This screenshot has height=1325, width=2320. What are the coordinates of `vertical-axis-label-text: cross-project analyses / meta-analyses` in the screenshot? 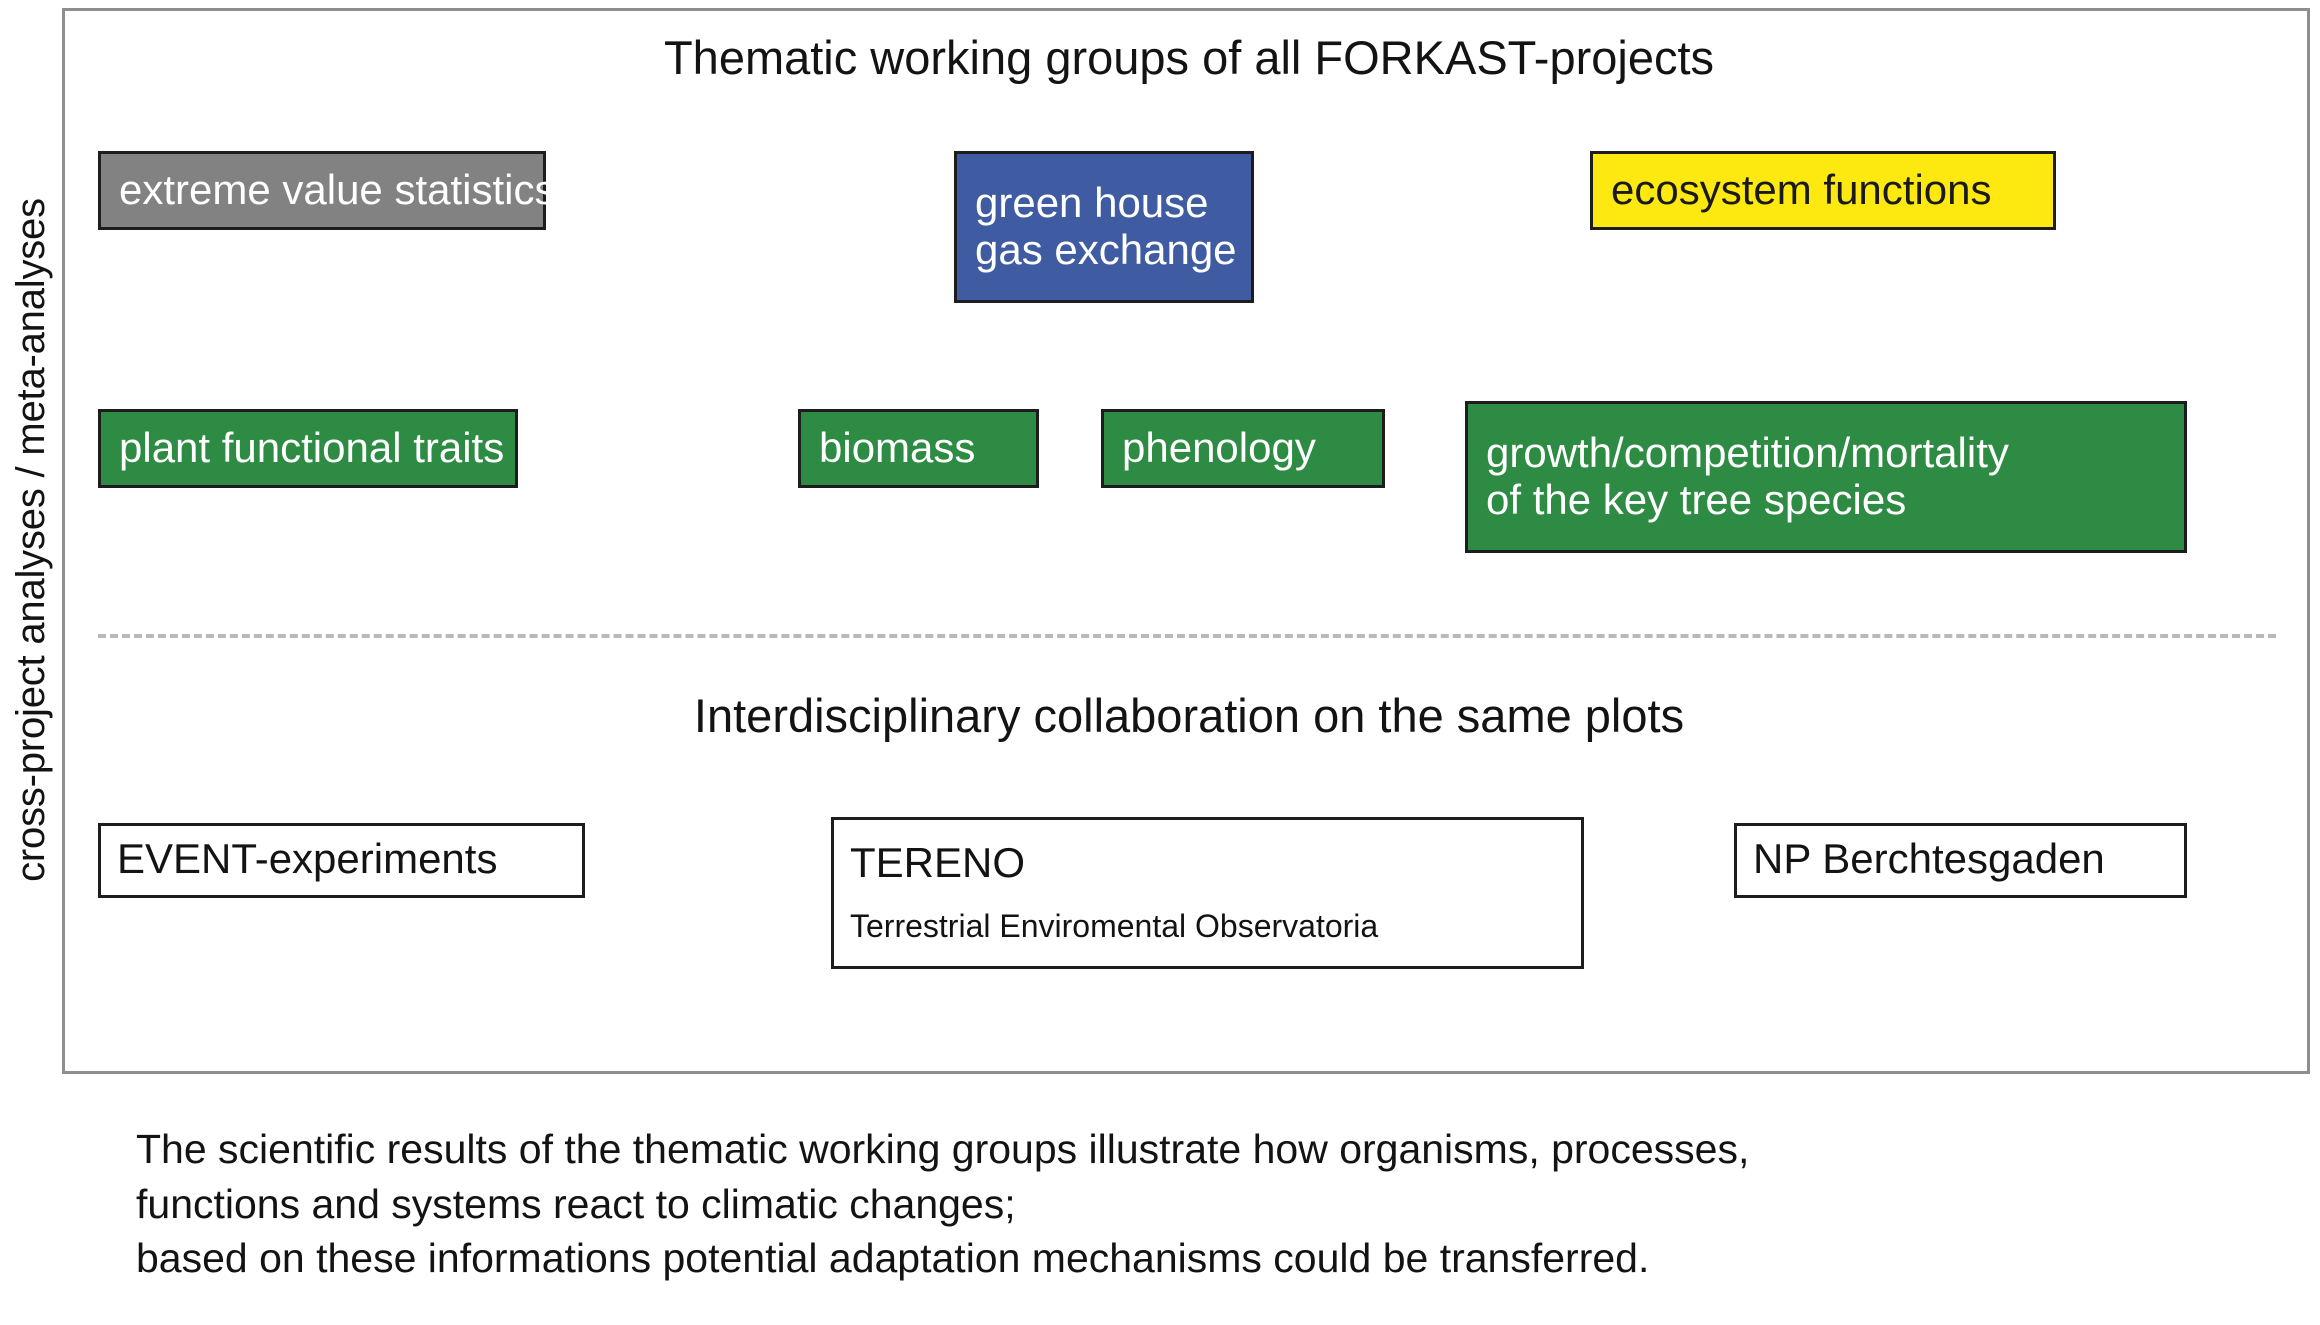 It's located at (31, 540).